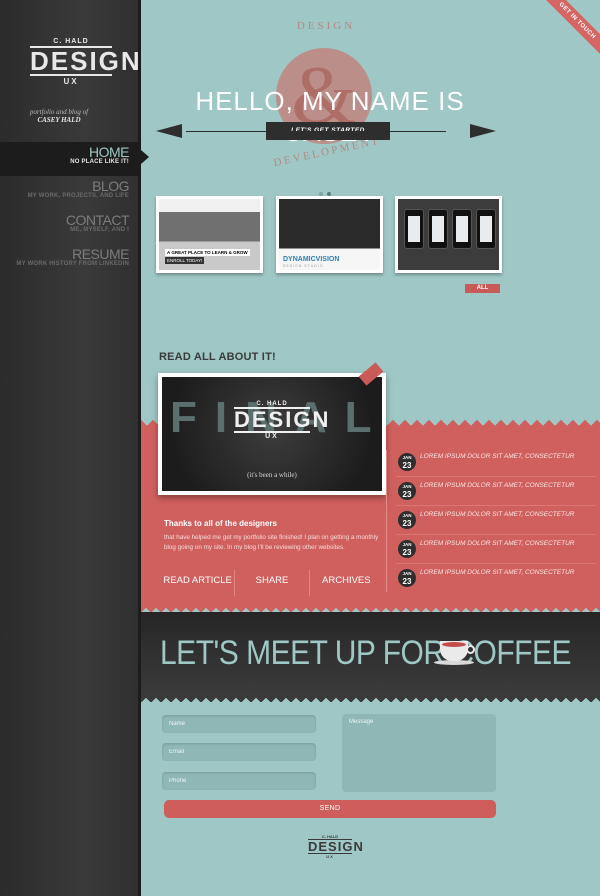 Image resolution: width=600 pixels, height=896 pixels. Describe the element at coordinates (370, 608) in the screenshot. I see `zigzag-divider-bottom` at that location.